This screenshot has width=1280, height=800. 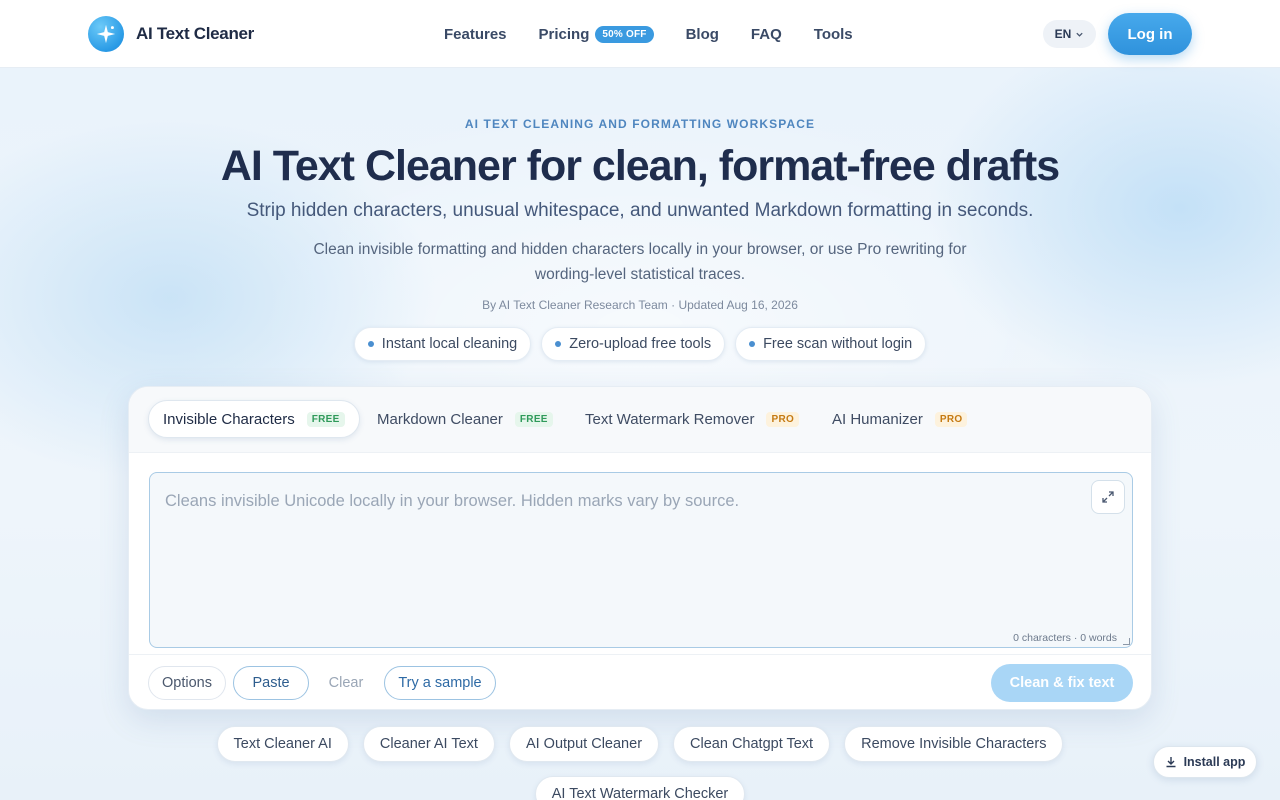 I want to click on chip-label: Zero-upload free tools, so click(x=640, y=344).